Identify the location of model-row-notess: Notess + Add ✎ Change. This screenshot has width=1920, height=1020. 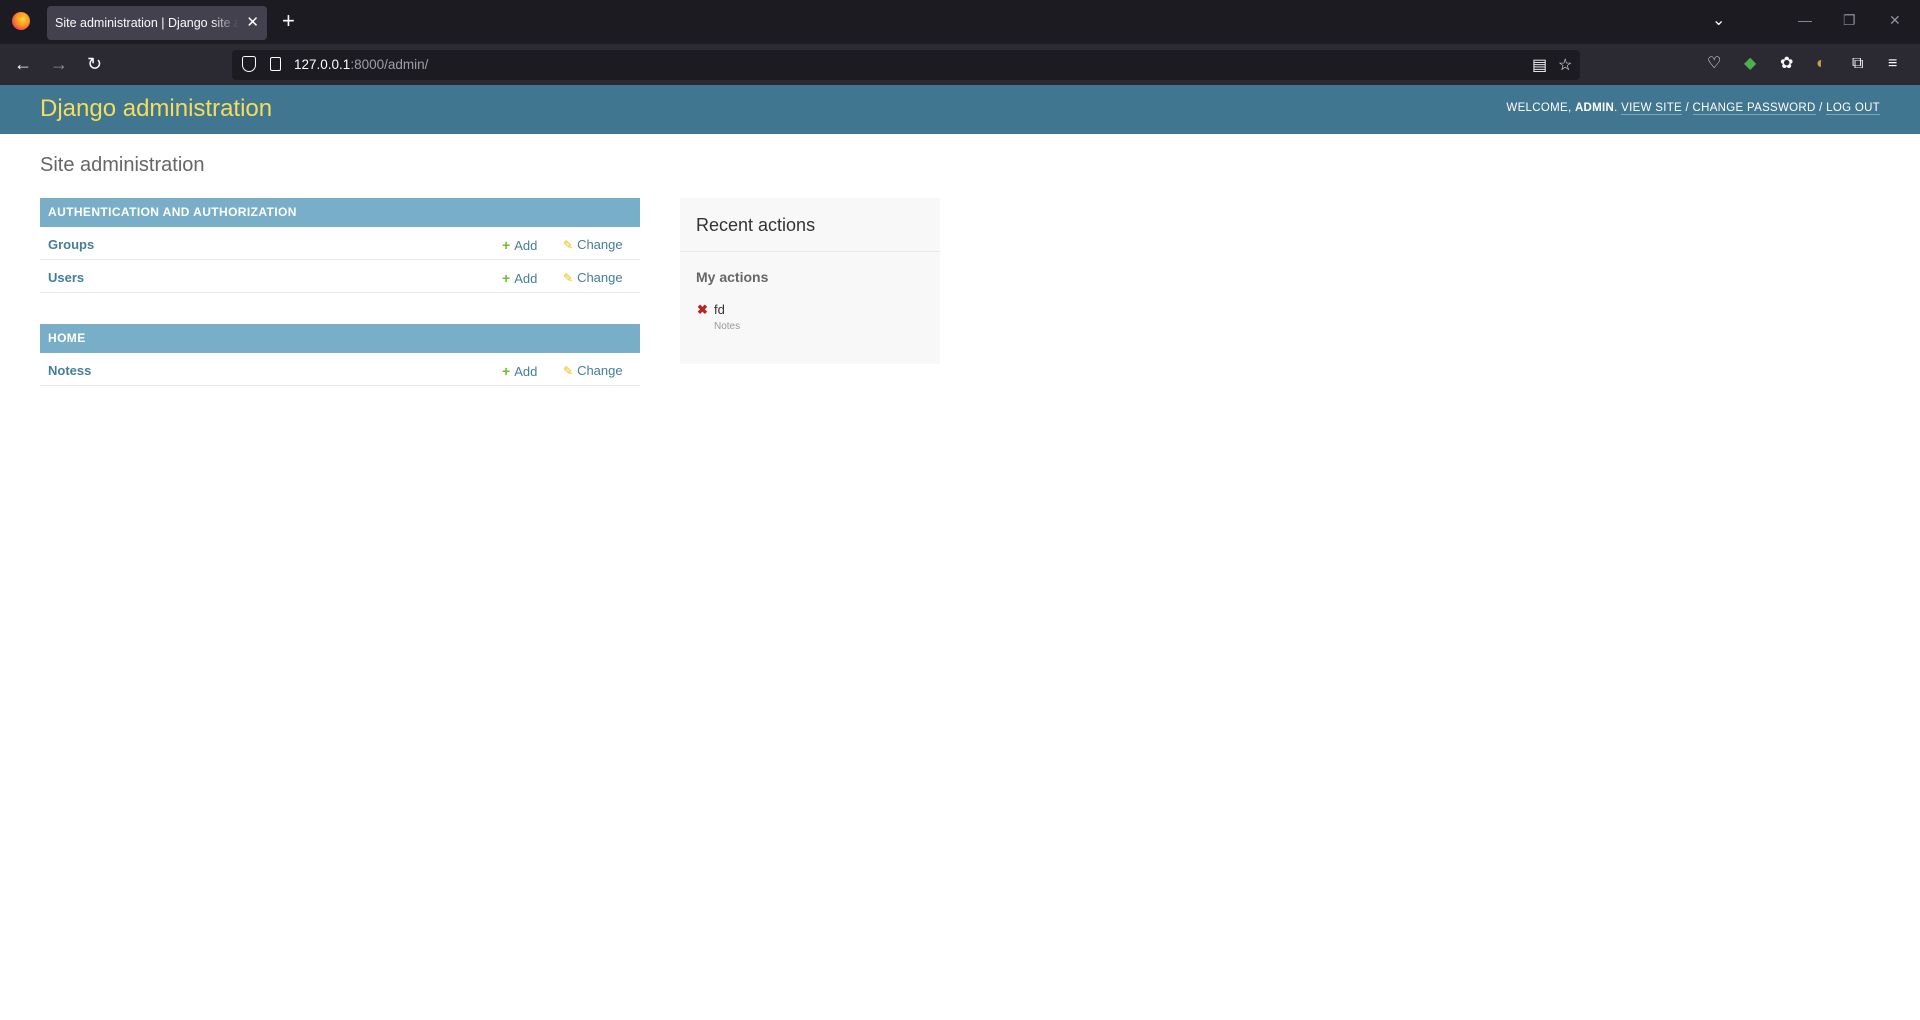
(340, 369).